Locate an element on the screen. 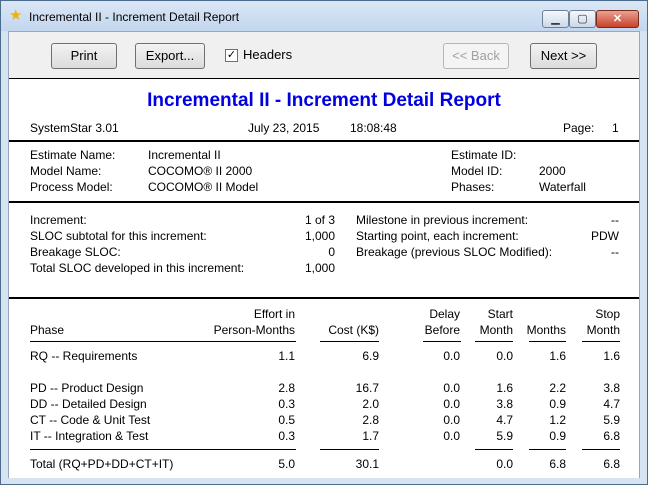 The width and height of the screenshot is (648, 485). col-effort-header-2: Person-Months is located at coordinates (254, 330).